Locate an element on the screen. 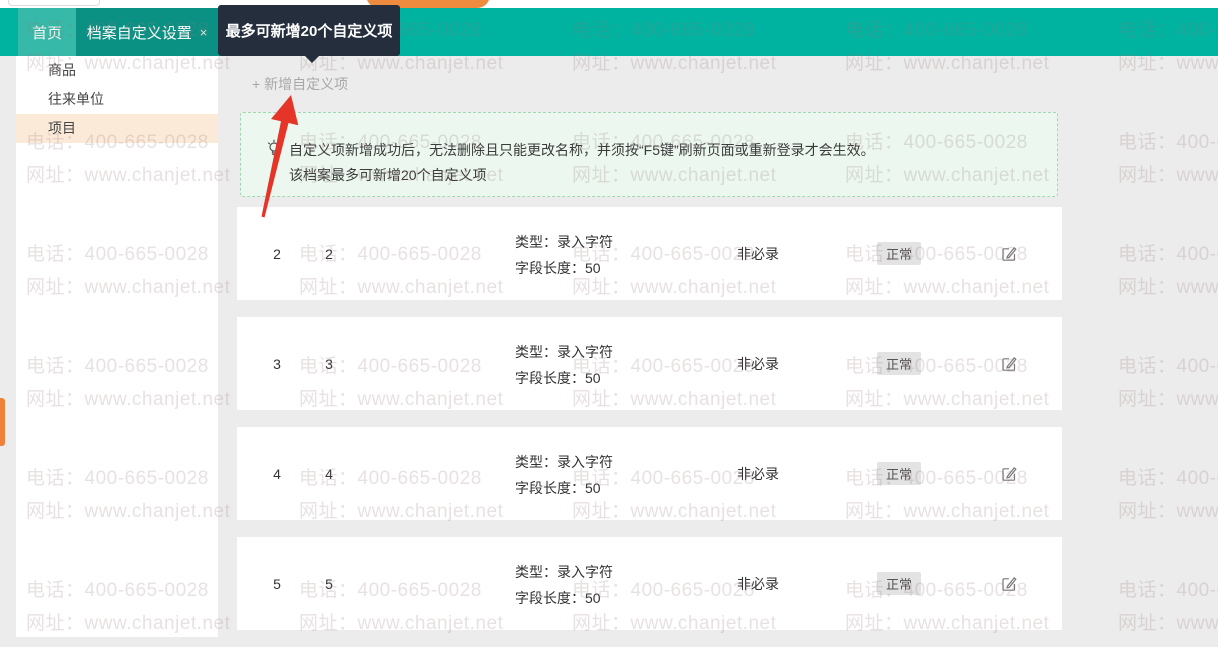 Image resolution: width=1218 pixels, height=647 pixels. row-index: 3 is located at coordinates (277, 363).